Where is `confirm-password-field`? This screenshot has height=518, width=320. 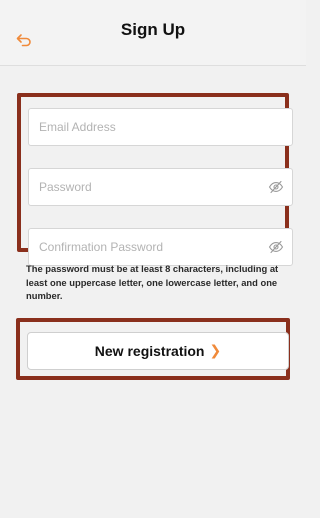
confirm-password-field is located at coordinates (160, 247).